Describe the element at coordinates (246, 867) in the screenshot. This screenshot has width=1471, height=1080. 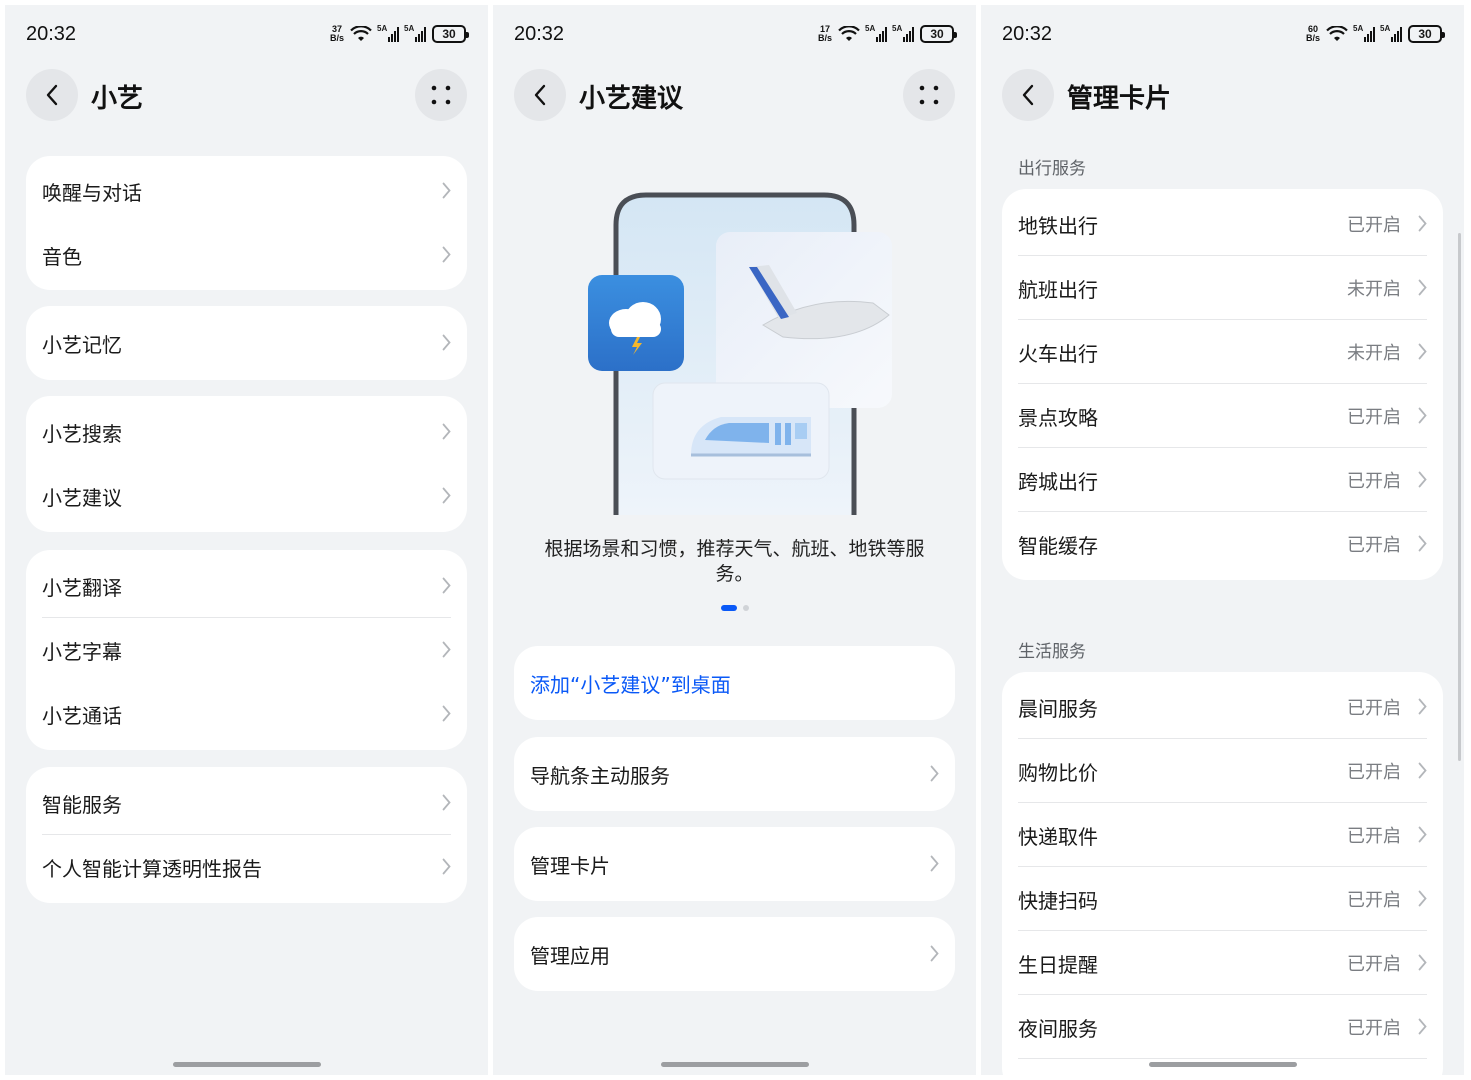
I see `list-item: 个人智能计算透明性报告` at that location.